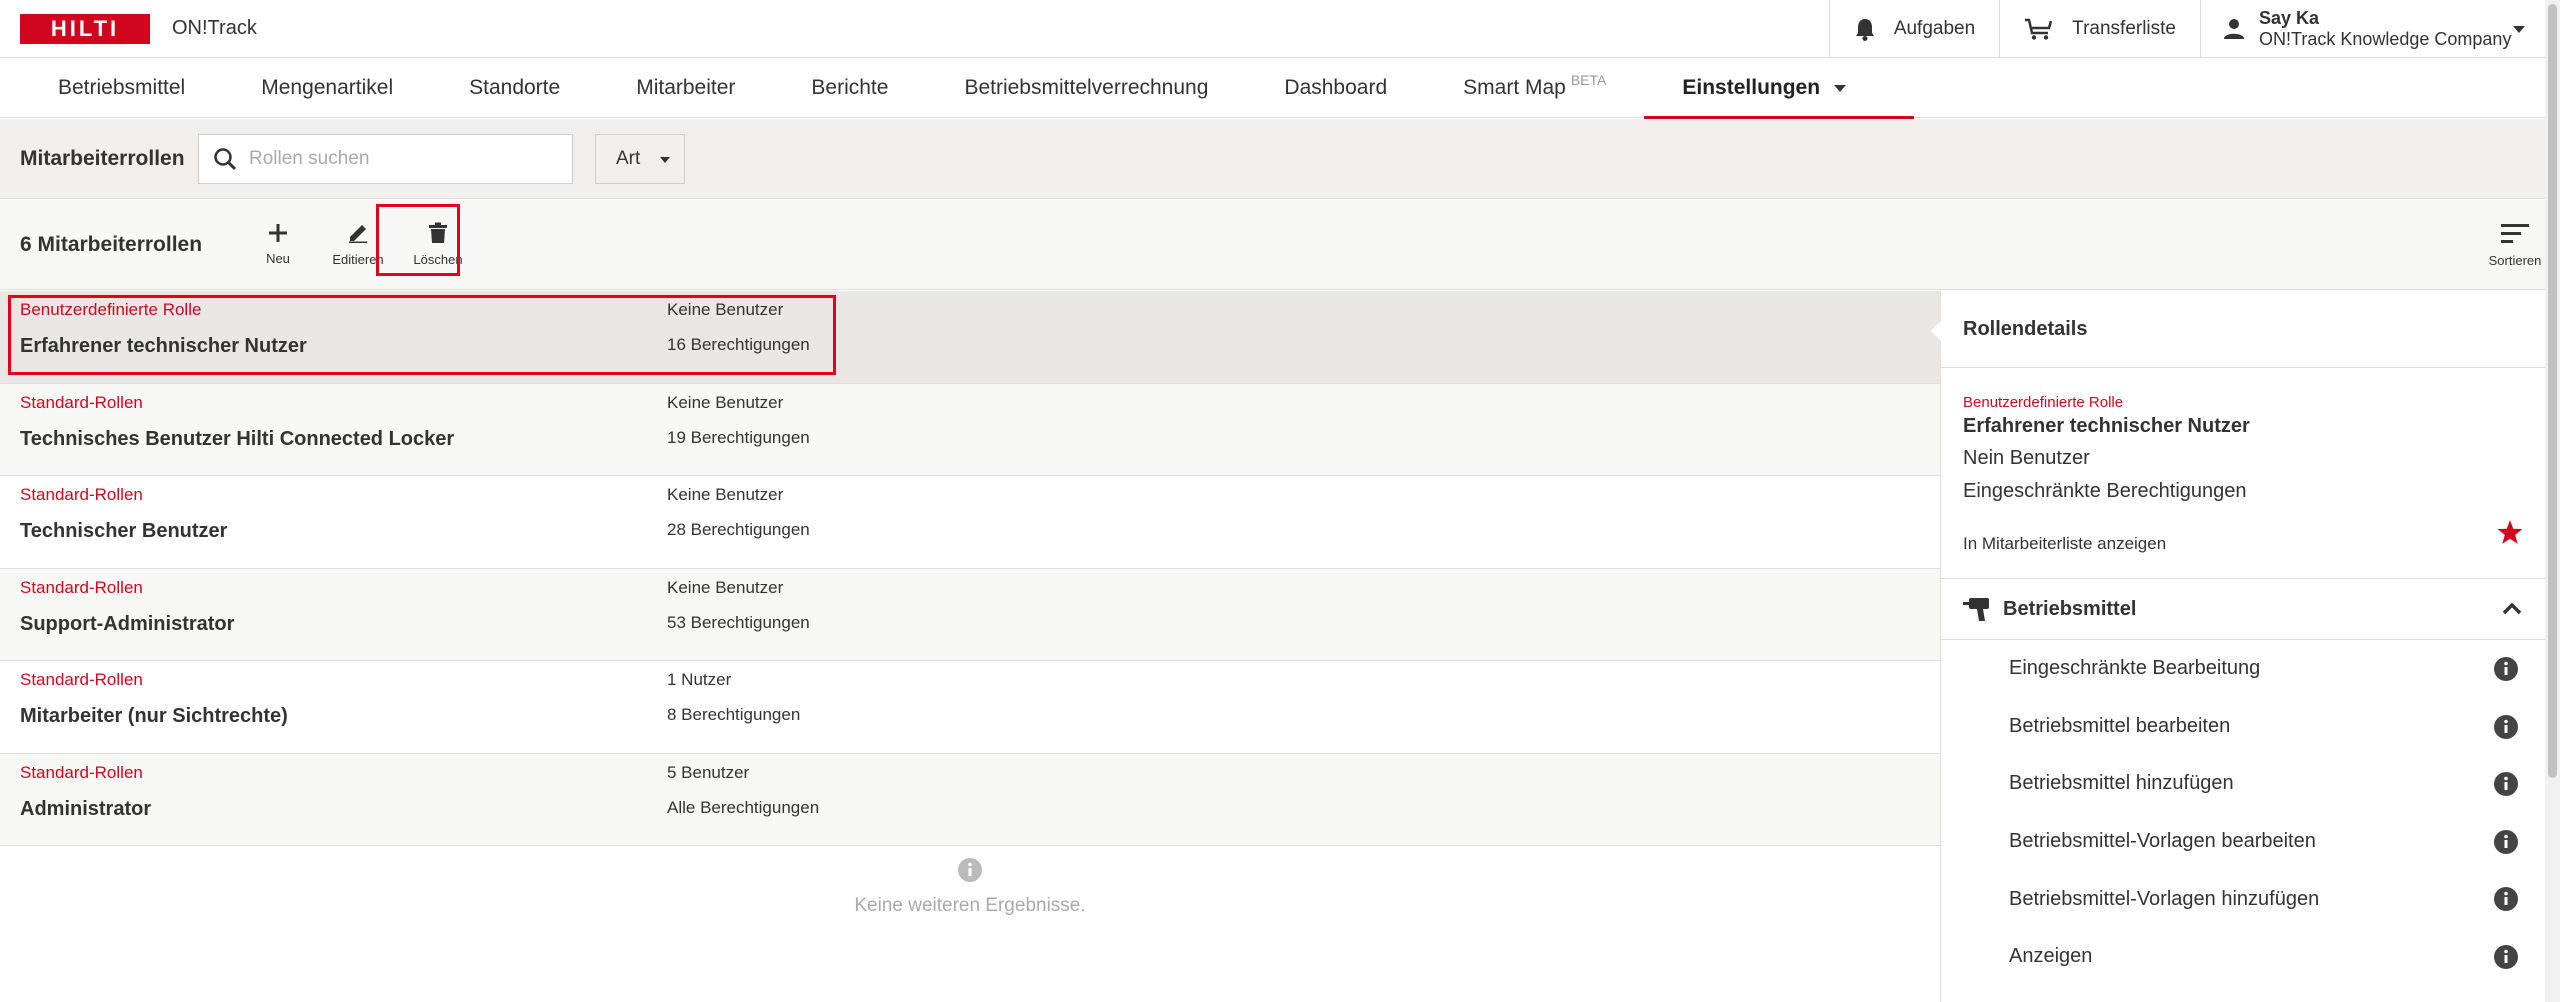  What do you see at coordinates (127, 623) in the screenshot?
I see `role-name: Support-Administrator` at bounding box center [127, 623].